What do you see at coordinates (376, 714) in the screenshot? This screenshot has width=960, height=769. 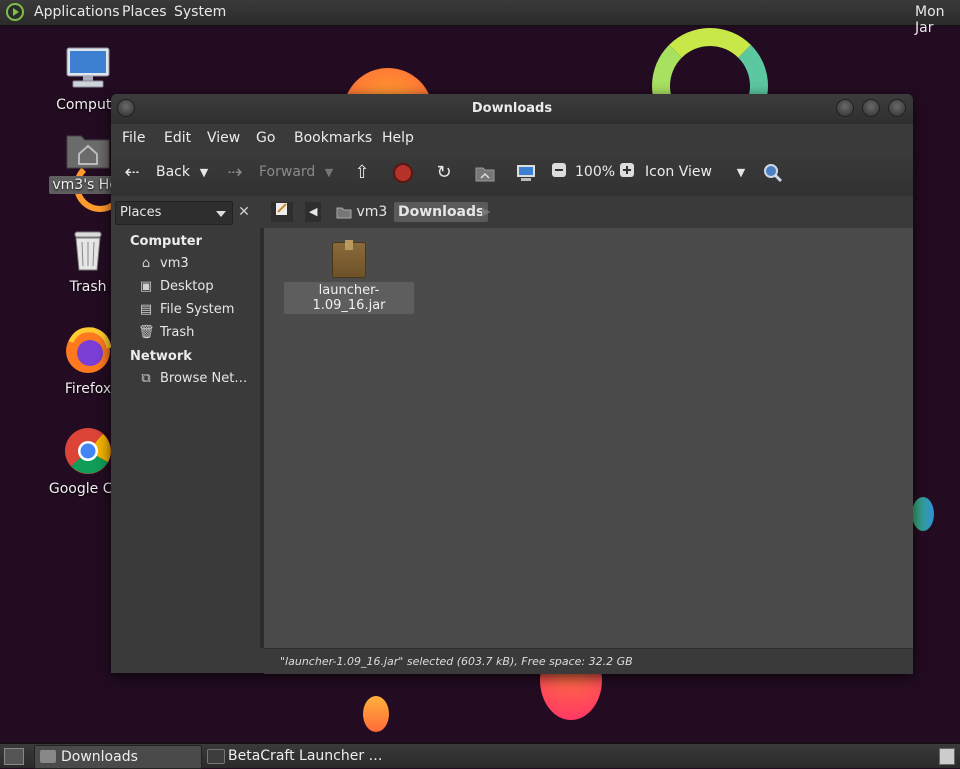 I see `wallpaper-small-blob` at bounding box center [376, 714].